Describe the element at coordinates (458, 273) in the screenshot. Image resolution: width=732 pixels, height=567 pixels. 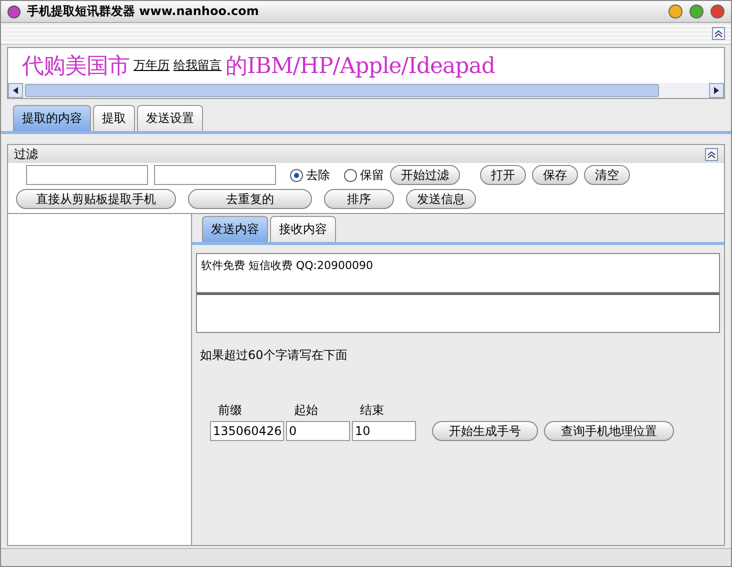
I see `message-field: 软件免费 短信收费 QQ:20900090` at that location.